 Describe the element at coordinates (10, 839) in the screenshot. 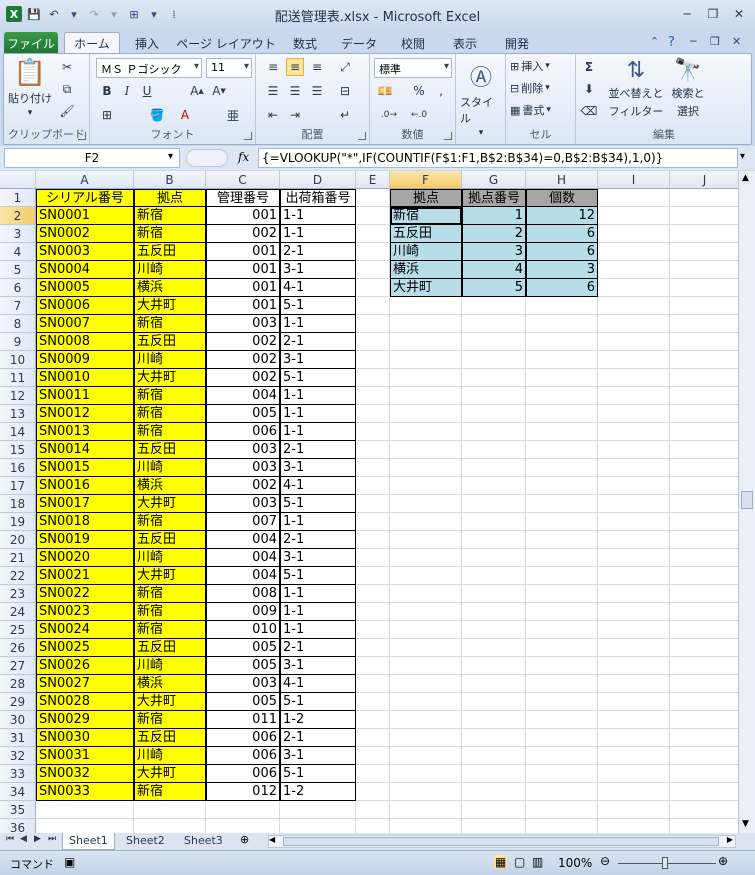

I see `sheet-nav-first-icon: ⏮` at that location.